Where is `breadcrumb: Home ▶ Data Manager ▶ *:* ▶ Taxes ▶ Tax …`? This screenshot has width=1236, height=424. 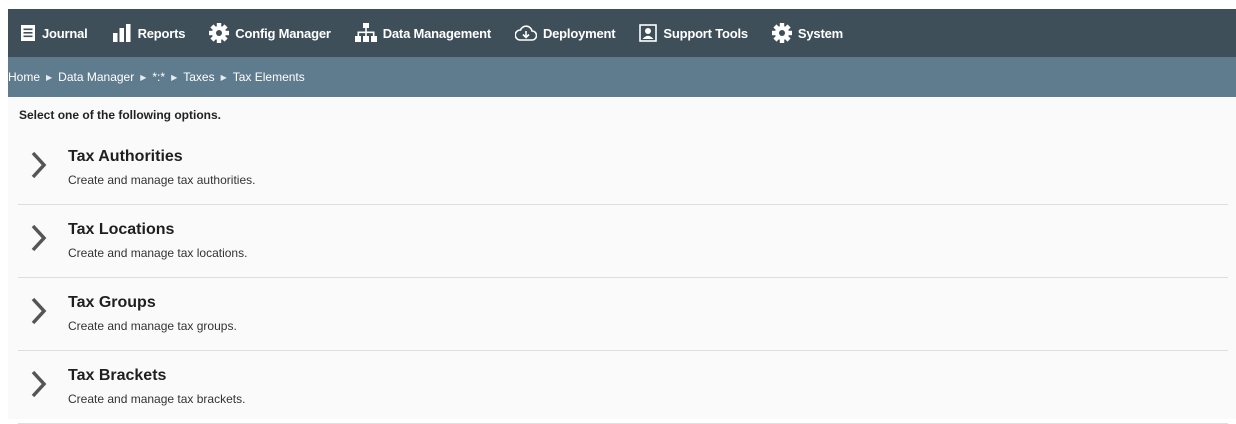 breadcrumb: Home ▶ Data Manager ▶ *:* ▶ Taxes ▶ Tax … is located at coordinates (622, 77).